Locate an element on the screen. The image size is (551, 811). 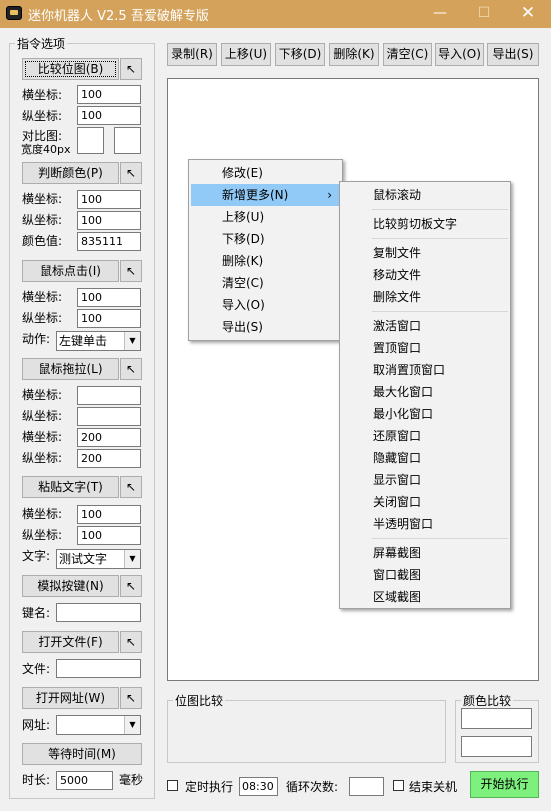
menu-item-label: 清空(C) is located at coordinates (243, 283).